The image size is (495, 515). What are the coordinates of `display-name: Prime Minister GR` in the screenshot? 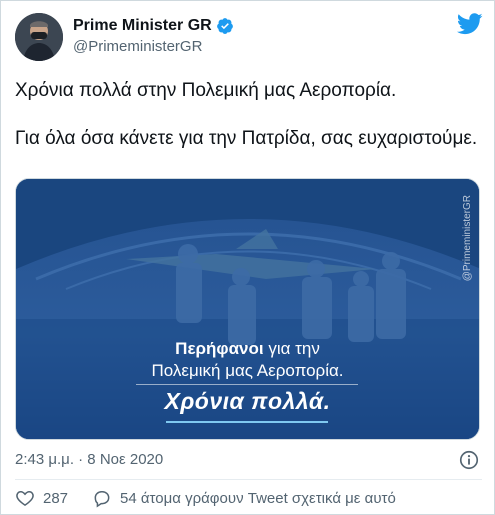 It's located at (142, 26).